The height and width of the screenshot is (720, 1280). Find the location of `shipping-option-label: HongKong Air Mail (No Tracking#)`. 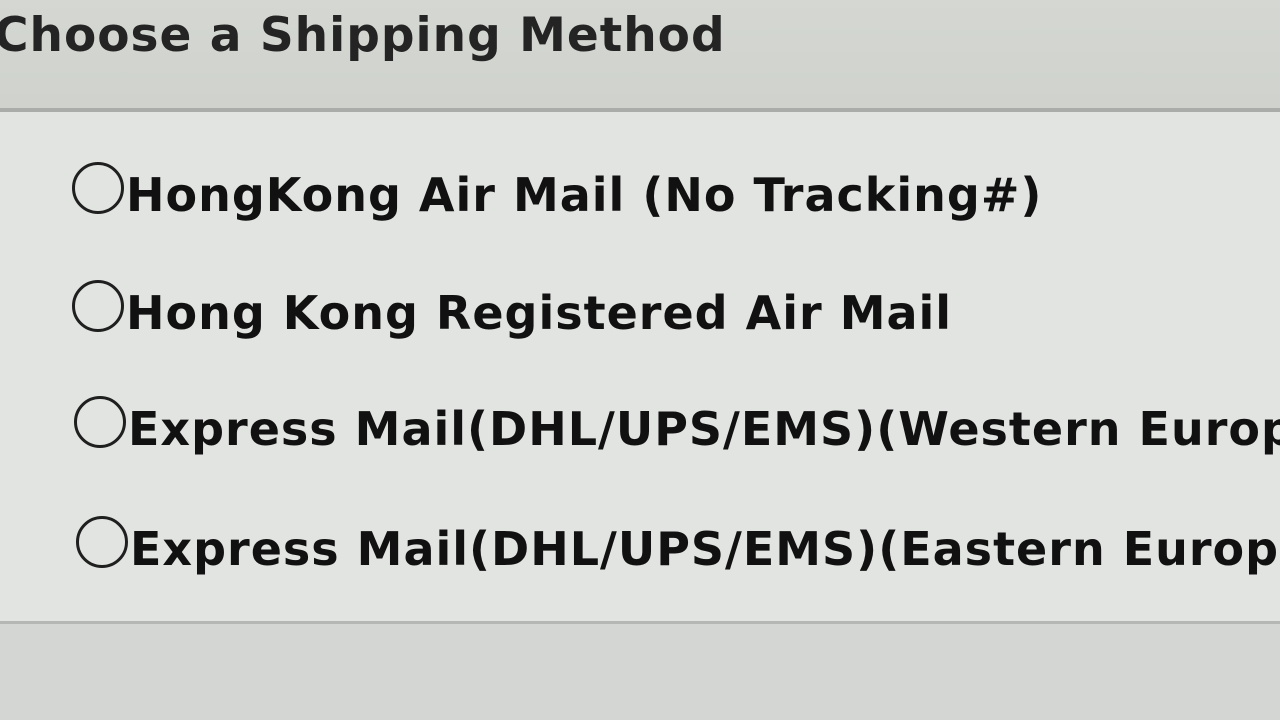

shipping-option-label: HongKong Air Mail (No Tracking#) is located at coordinates (584, 195).